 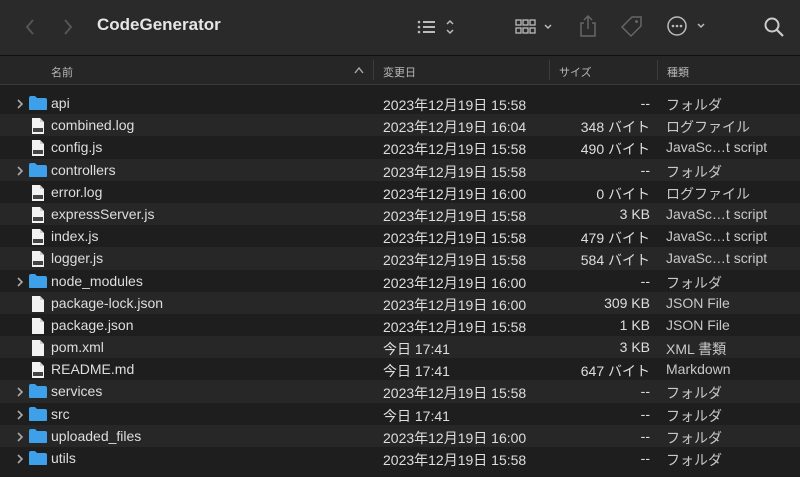 What do you see at coordinates (535, 27) in the screenshot?
I see `grid-view-button` at bounding box center [535, 27].